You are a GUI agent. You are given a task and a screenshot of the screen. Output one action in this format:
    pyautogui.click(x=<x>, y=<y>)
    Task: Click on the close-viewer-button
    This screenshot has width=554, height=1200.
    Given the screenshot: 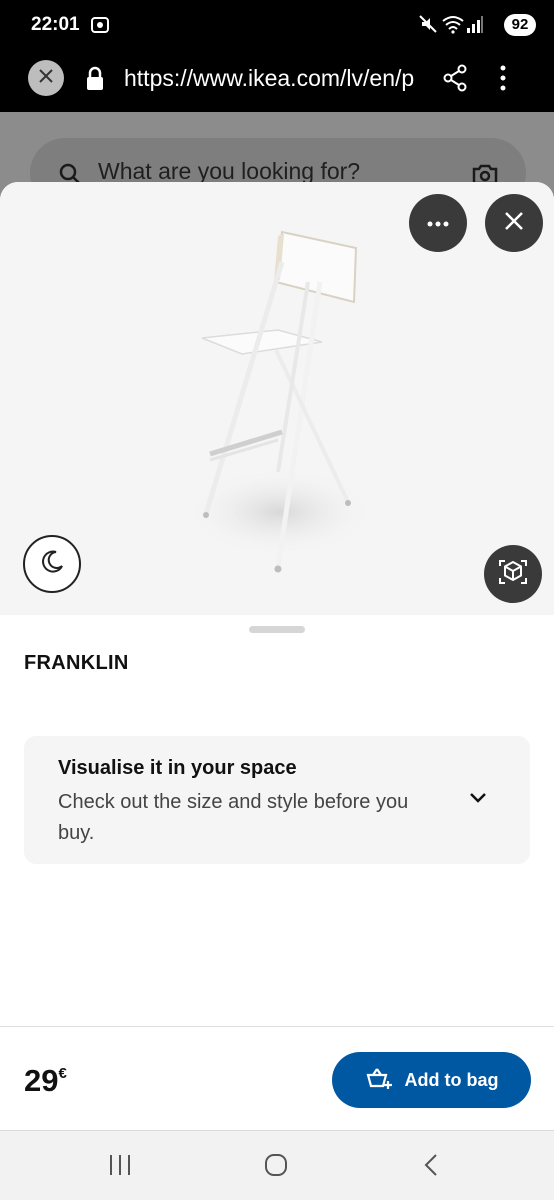 What is the action you would take?
    pyautogui.click(x=514, y=223)
    